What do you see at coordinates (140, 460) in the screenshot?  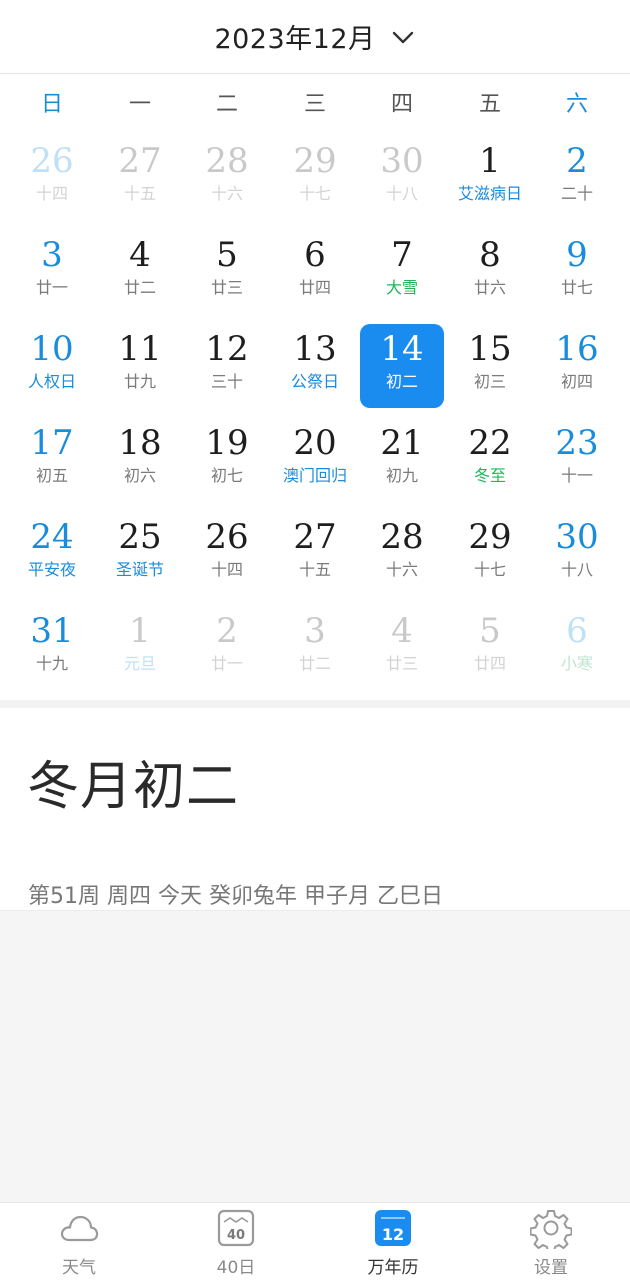 I see `day-cell: 18 初六` at bounding box center [140, 460].